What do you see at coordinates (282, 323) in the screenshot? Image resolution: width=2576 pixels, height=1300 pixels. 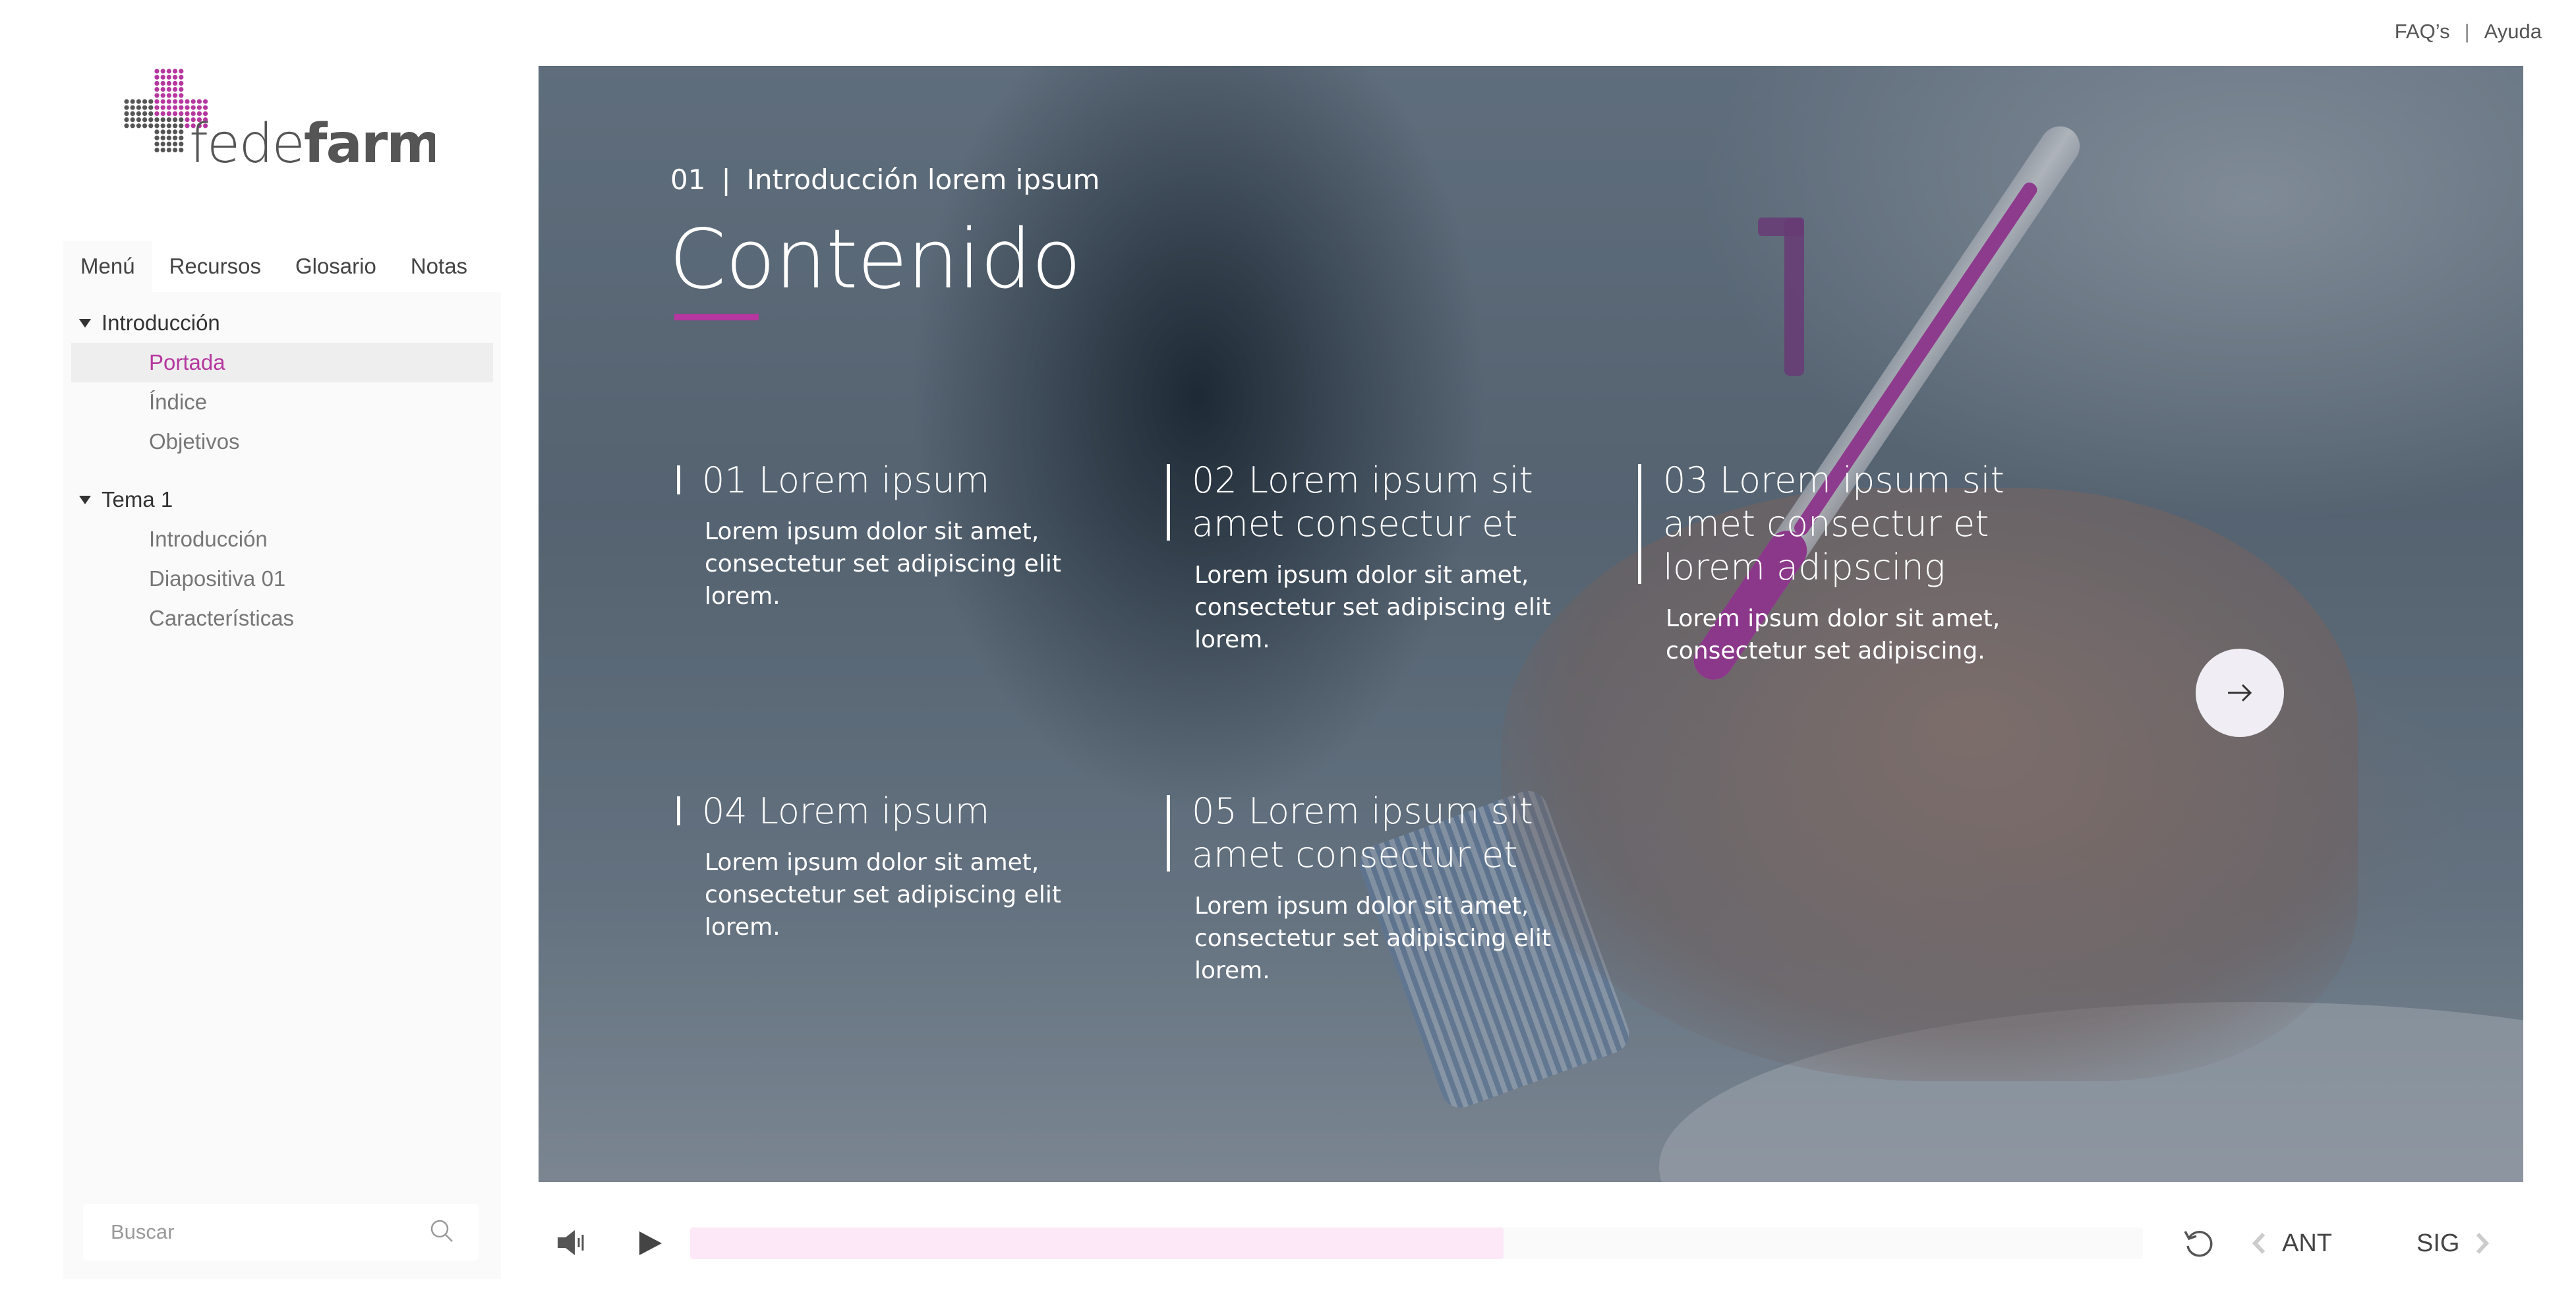 I see `tree-head-introduccion: Introducción` at bounding box center [282, 323].